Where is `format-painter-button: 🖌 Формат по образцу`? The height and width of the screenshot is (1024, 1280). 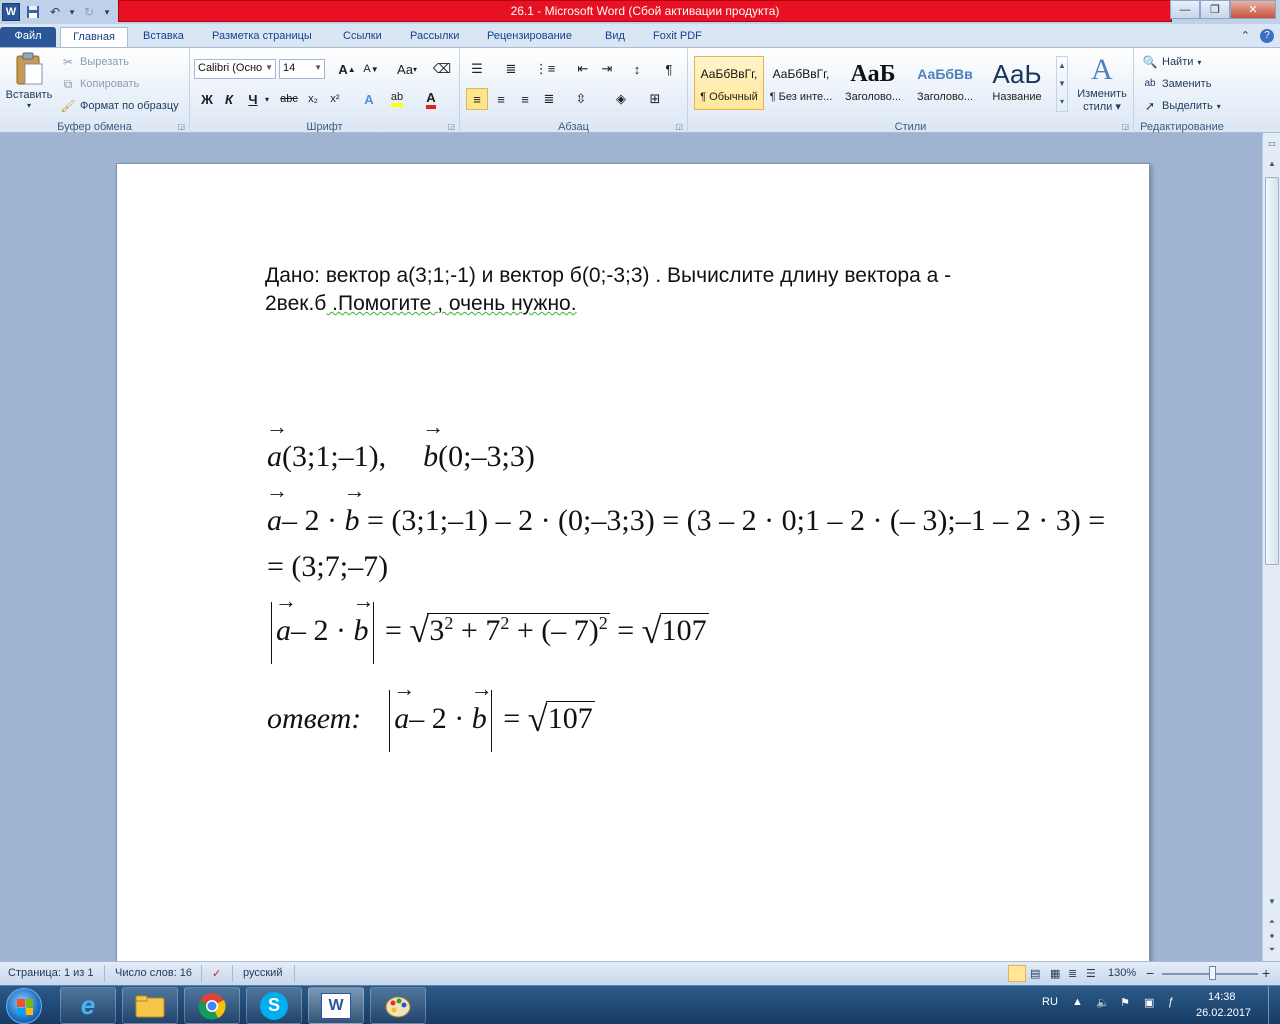 format-painter-button: 🖌 Формат по образцу is located at coordinates (119, 106).